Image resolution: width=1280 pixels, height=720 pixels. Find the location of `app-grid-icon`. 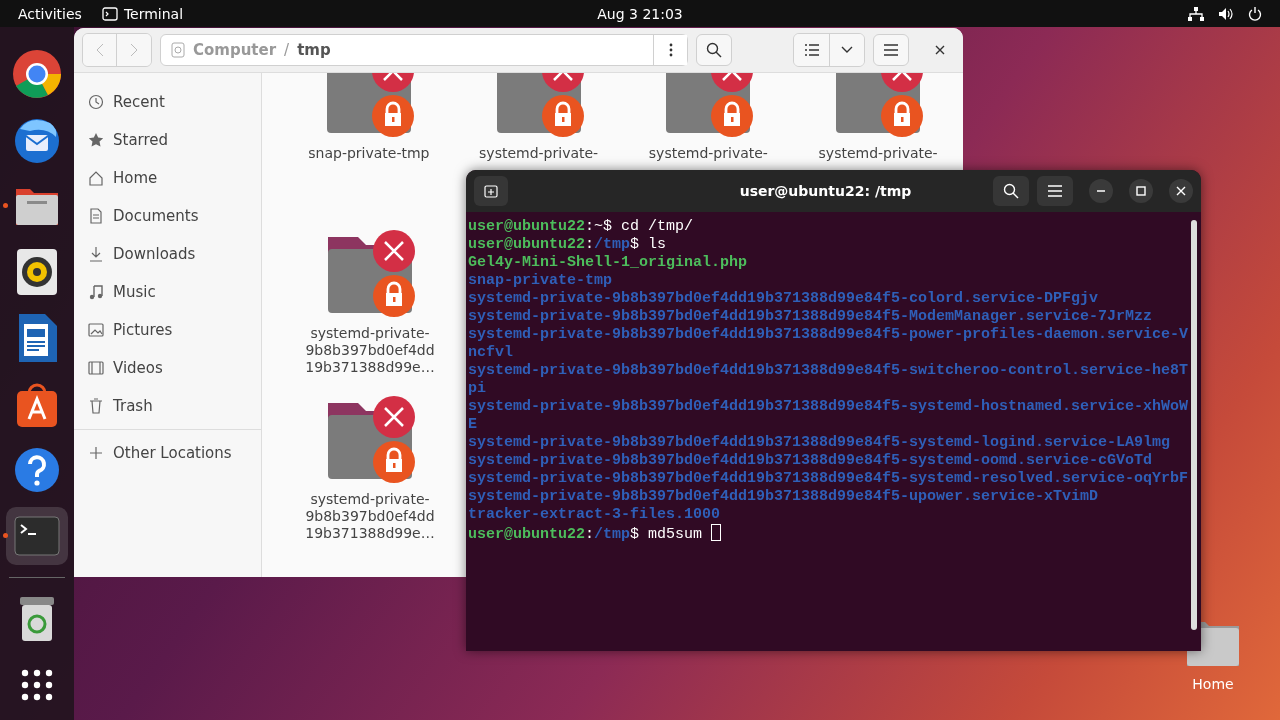

app-grid-icon is located at coordinates (37, 685).